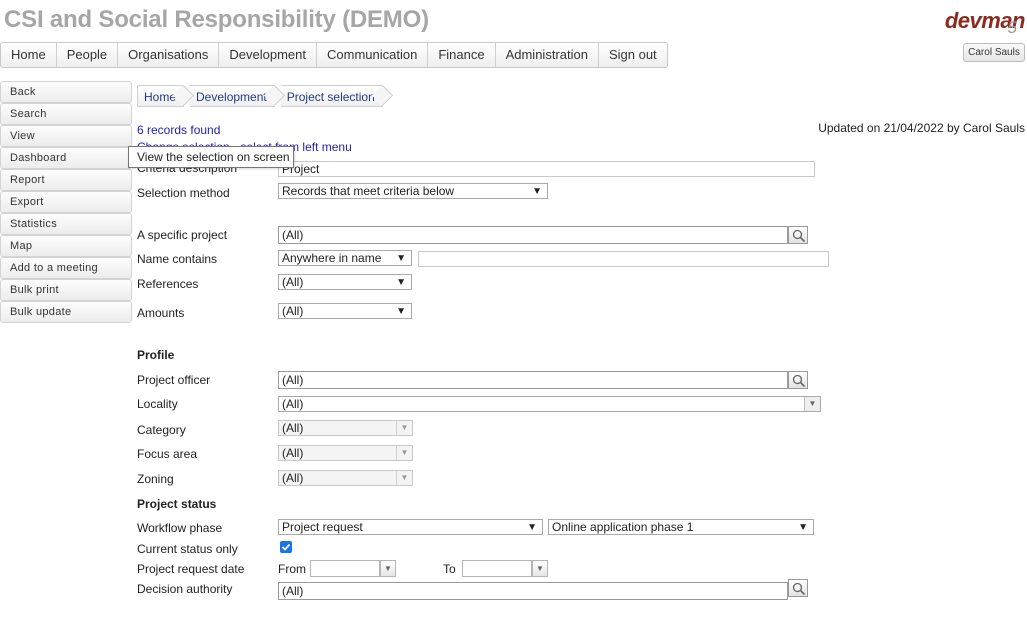  I want to click on category-select: (All) ▼, so click(345, 428).